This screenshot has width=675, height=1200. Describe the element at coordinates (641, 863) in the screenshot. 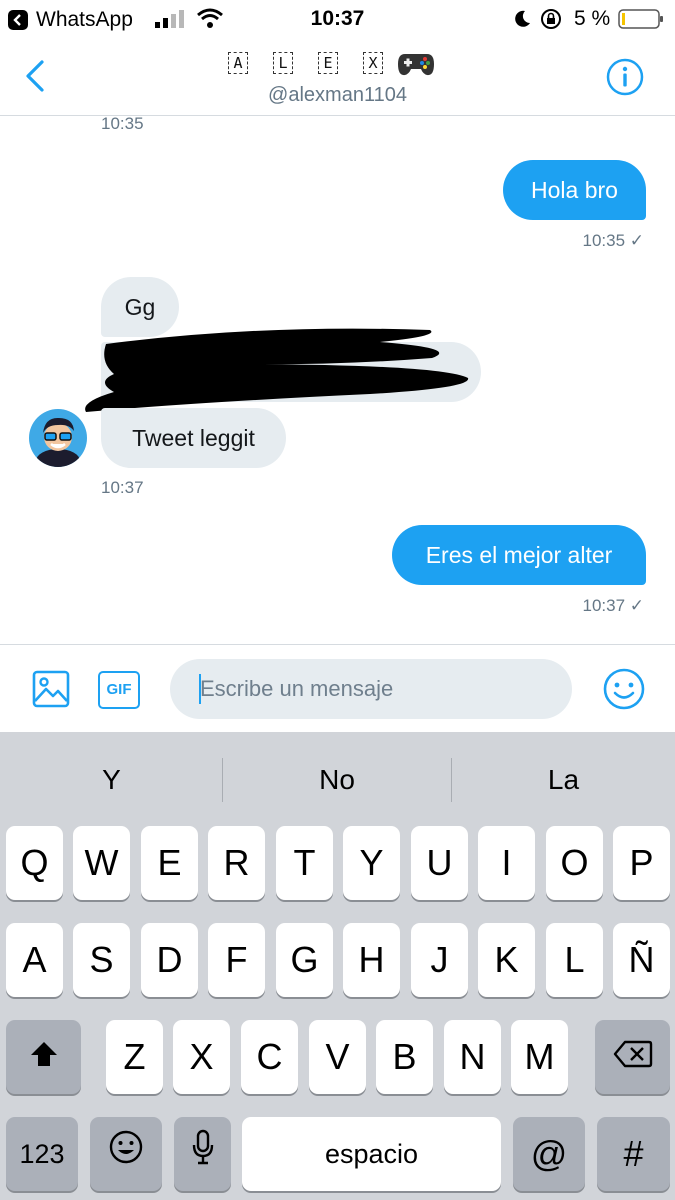

I see `key-p: P` at that location.